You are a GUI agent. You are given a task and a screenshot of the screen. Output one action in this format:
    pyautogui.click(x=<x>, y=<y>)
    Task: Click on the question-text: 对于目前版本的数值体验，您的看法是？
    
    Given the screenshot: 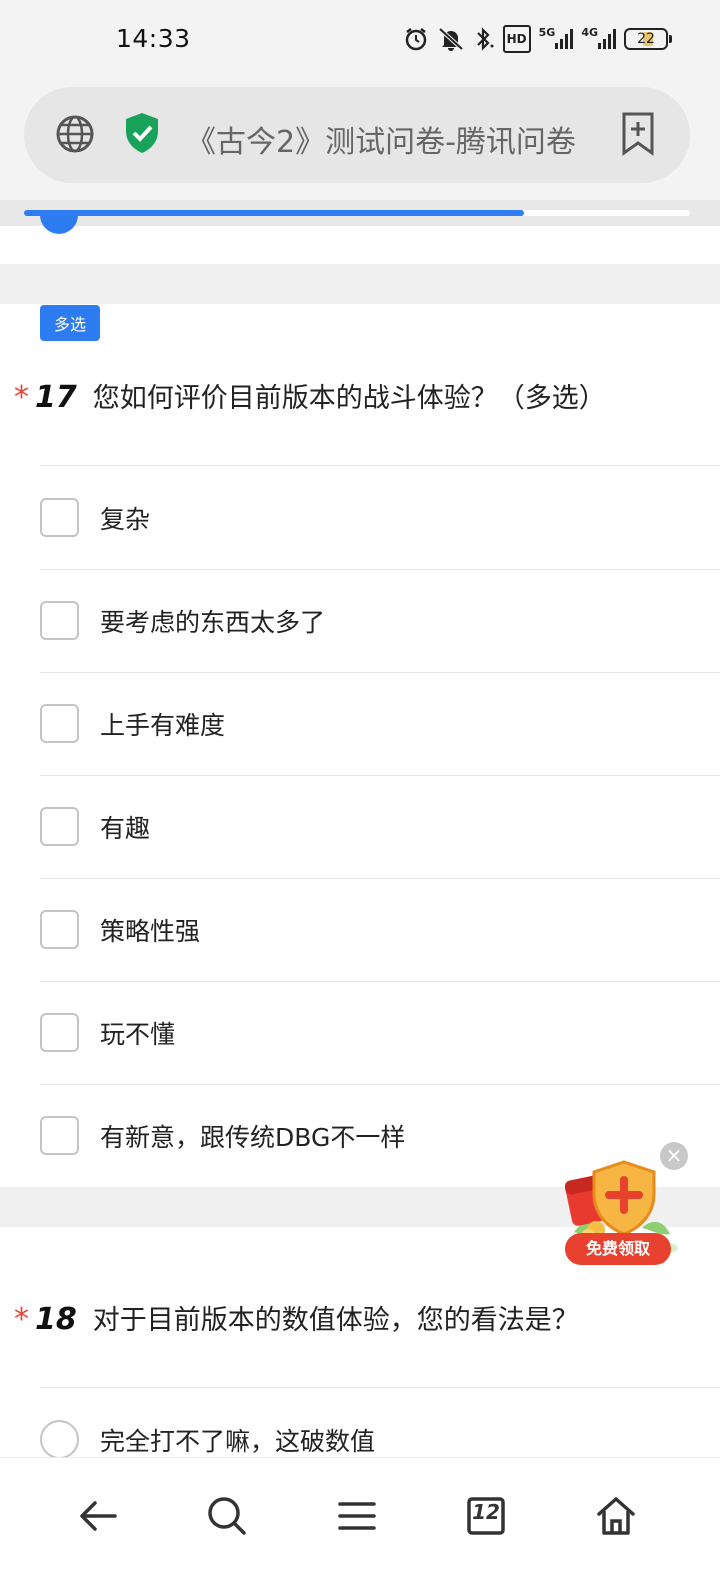 What is the action you would take?
    pyautogui.click(x=335, y=1320)
    